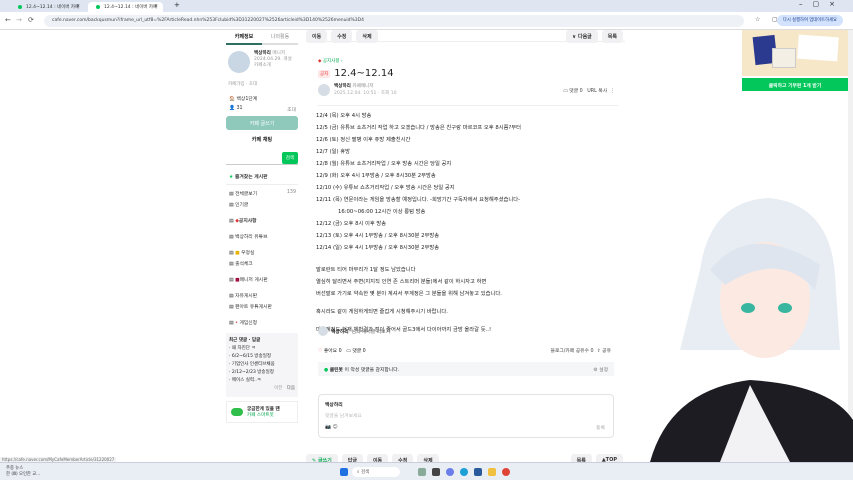 The width and height of the screenshot is (853, 480). Describe the element at coordinates (262, 349) in the screenshot. I see `recent-item: · 왜 자진단 ㅋ` at that location.